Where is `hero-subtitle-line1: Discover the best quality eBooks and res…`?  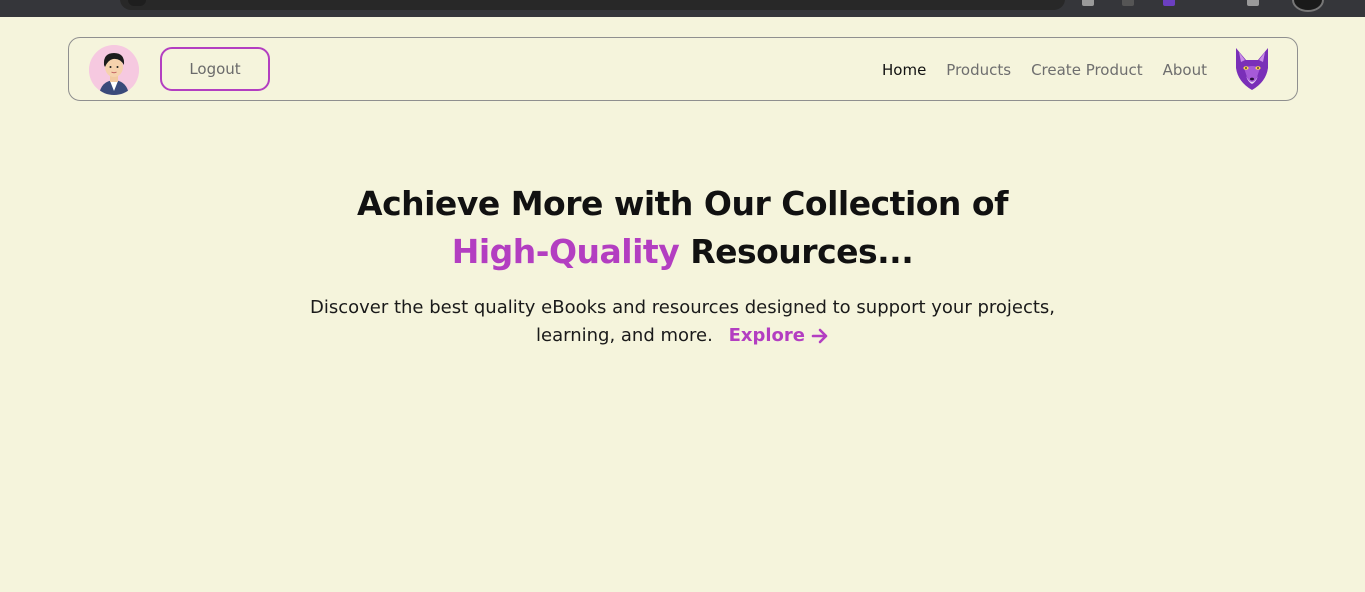
hero-subtitle-line1: Discover the best quality eBooks and res… is located at coordinates (682, 307).